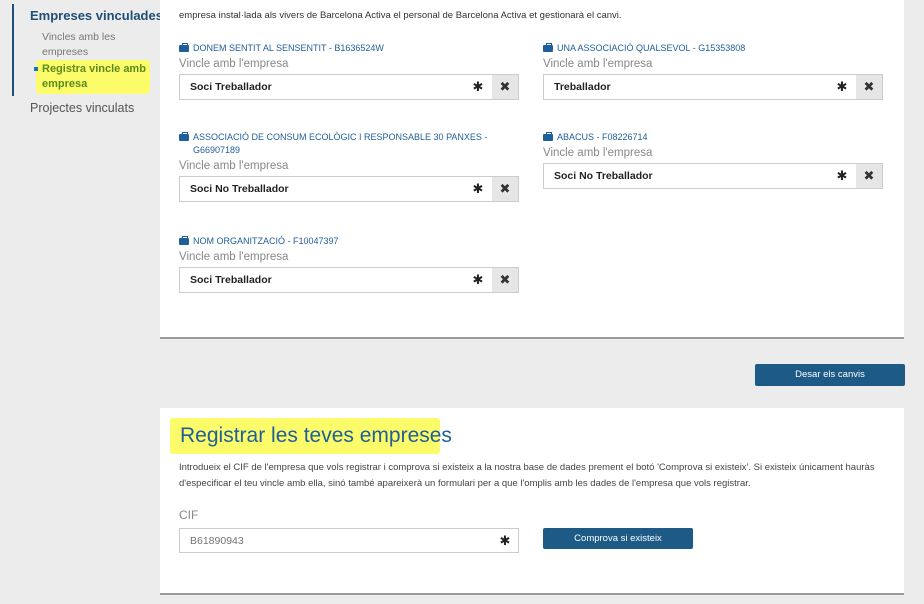 The image size is (924, 604). I want to click on section-title: Registrar les teves empreses, so click(316, 435).